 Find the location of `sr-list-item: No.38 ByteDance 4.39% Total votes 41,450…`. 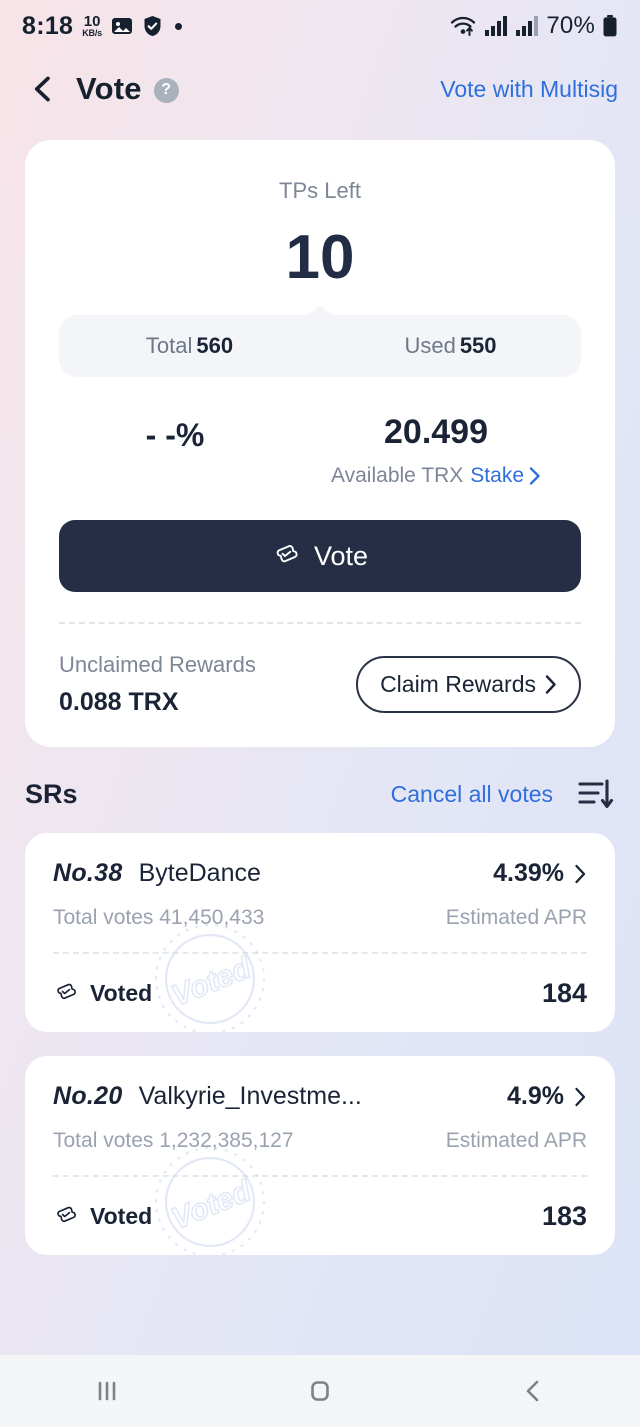

sr-list-item: No.38 ByteDance 4.39% Total votes 41,450… is located at coordinates (320, 933).